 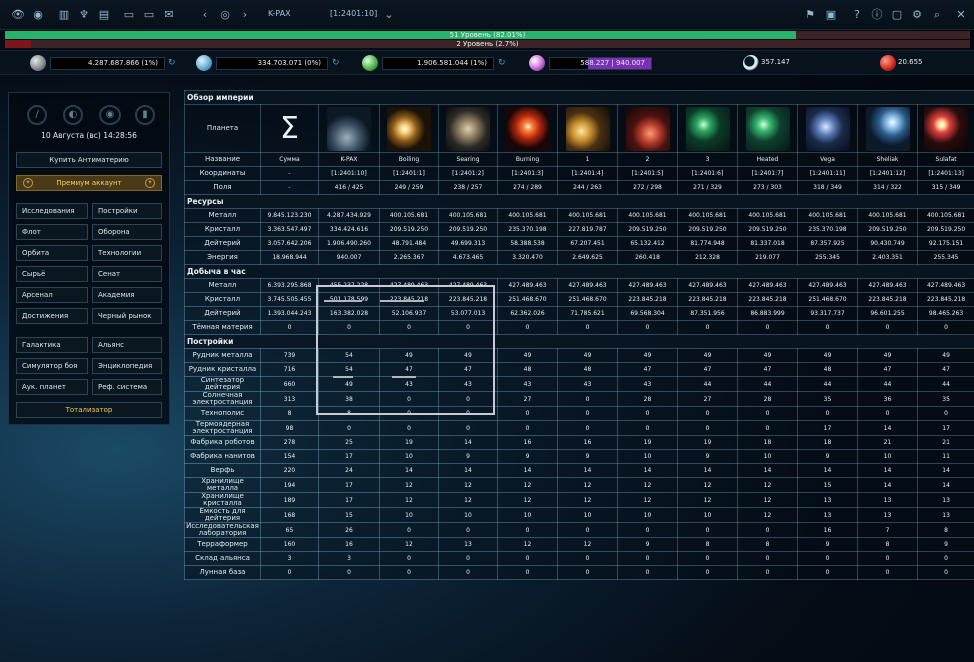 What do you see at coordinates (831, 15) in the screenshot?
I see `contacts-icon: ▣` at bounding box center [831, 15].